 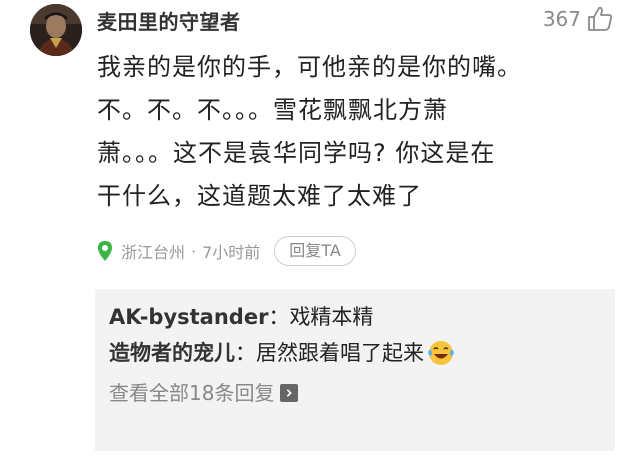 What do you see at coordinates (169, 20) in the screenshot?
I see `username: 麦田里的守望者` at bounding box center [169, 20].